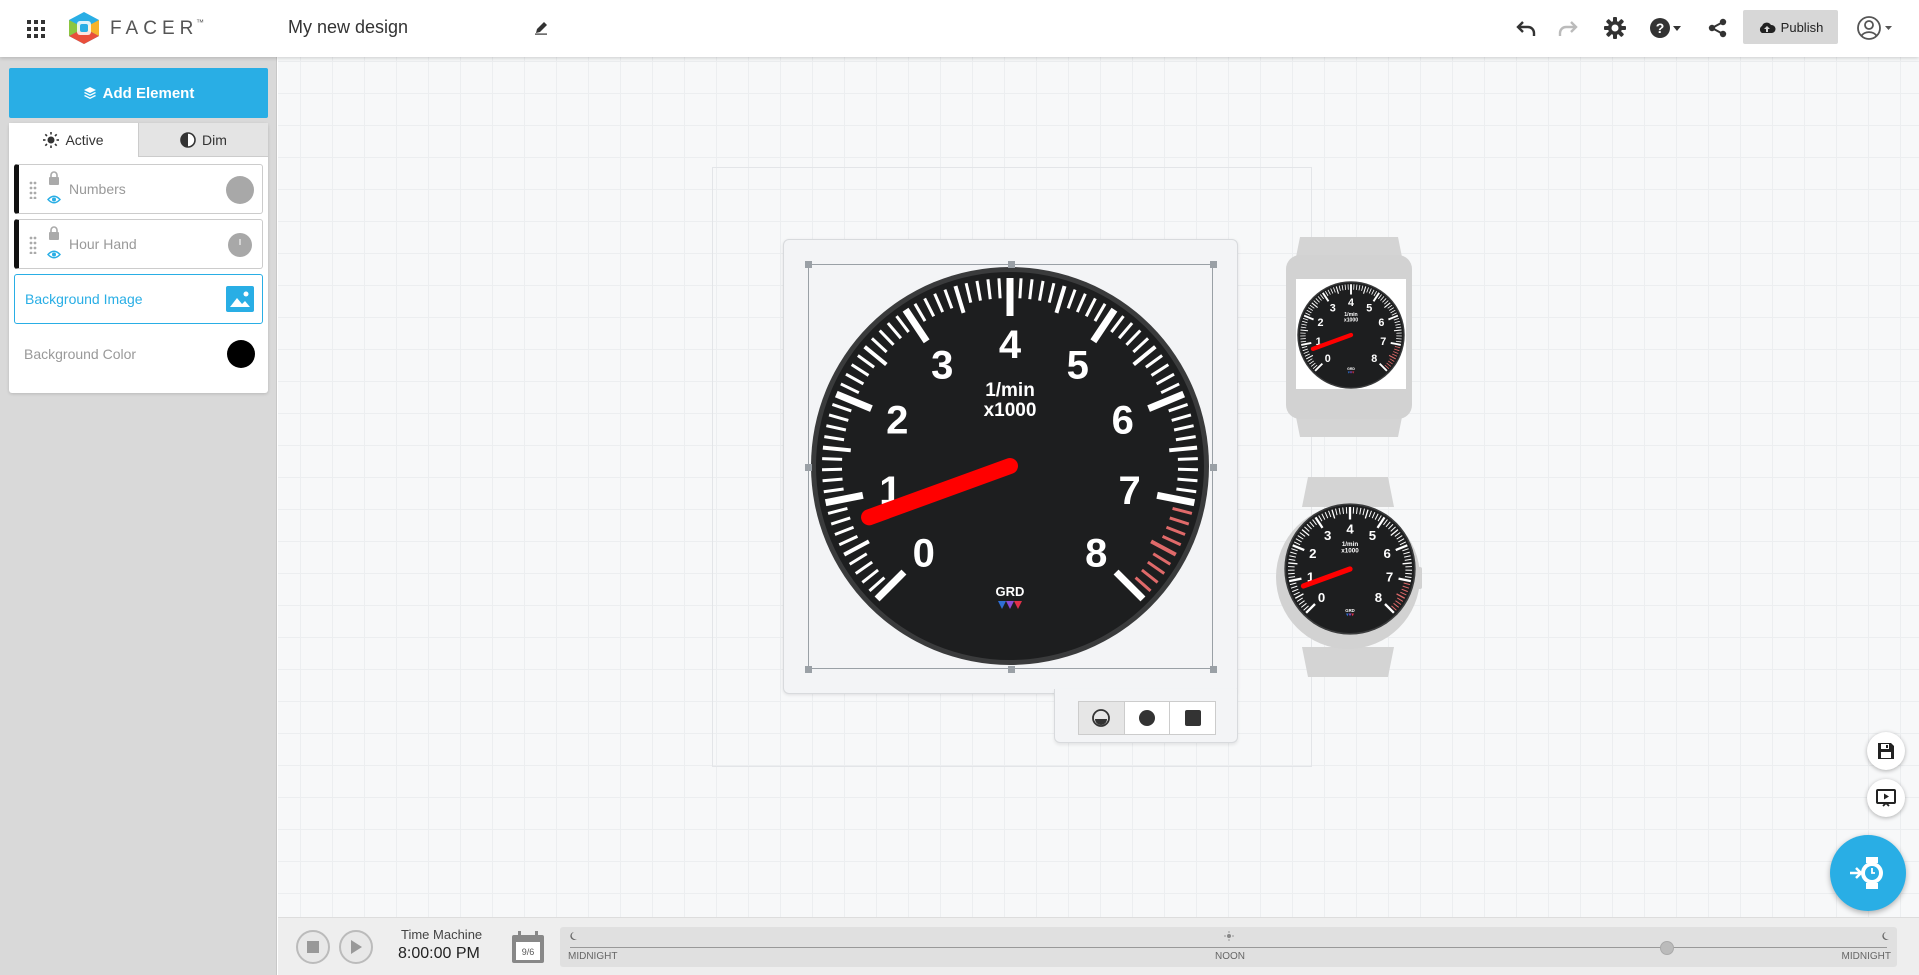  I want to click on tab-active-label: Active, so click(84, 140).